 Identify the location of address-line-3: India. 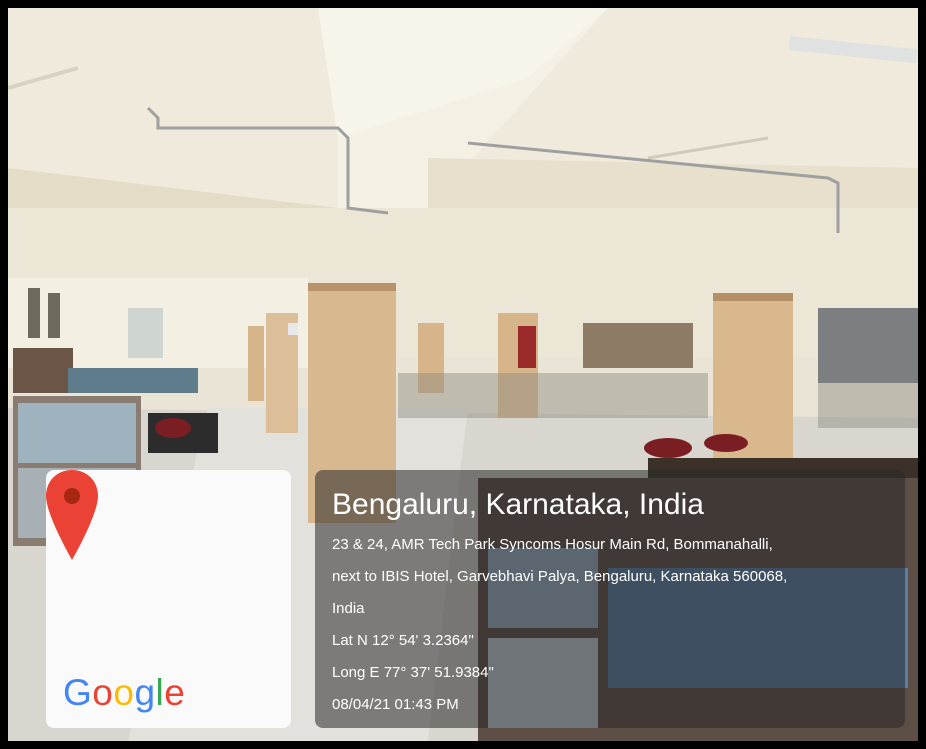
(348, 608).